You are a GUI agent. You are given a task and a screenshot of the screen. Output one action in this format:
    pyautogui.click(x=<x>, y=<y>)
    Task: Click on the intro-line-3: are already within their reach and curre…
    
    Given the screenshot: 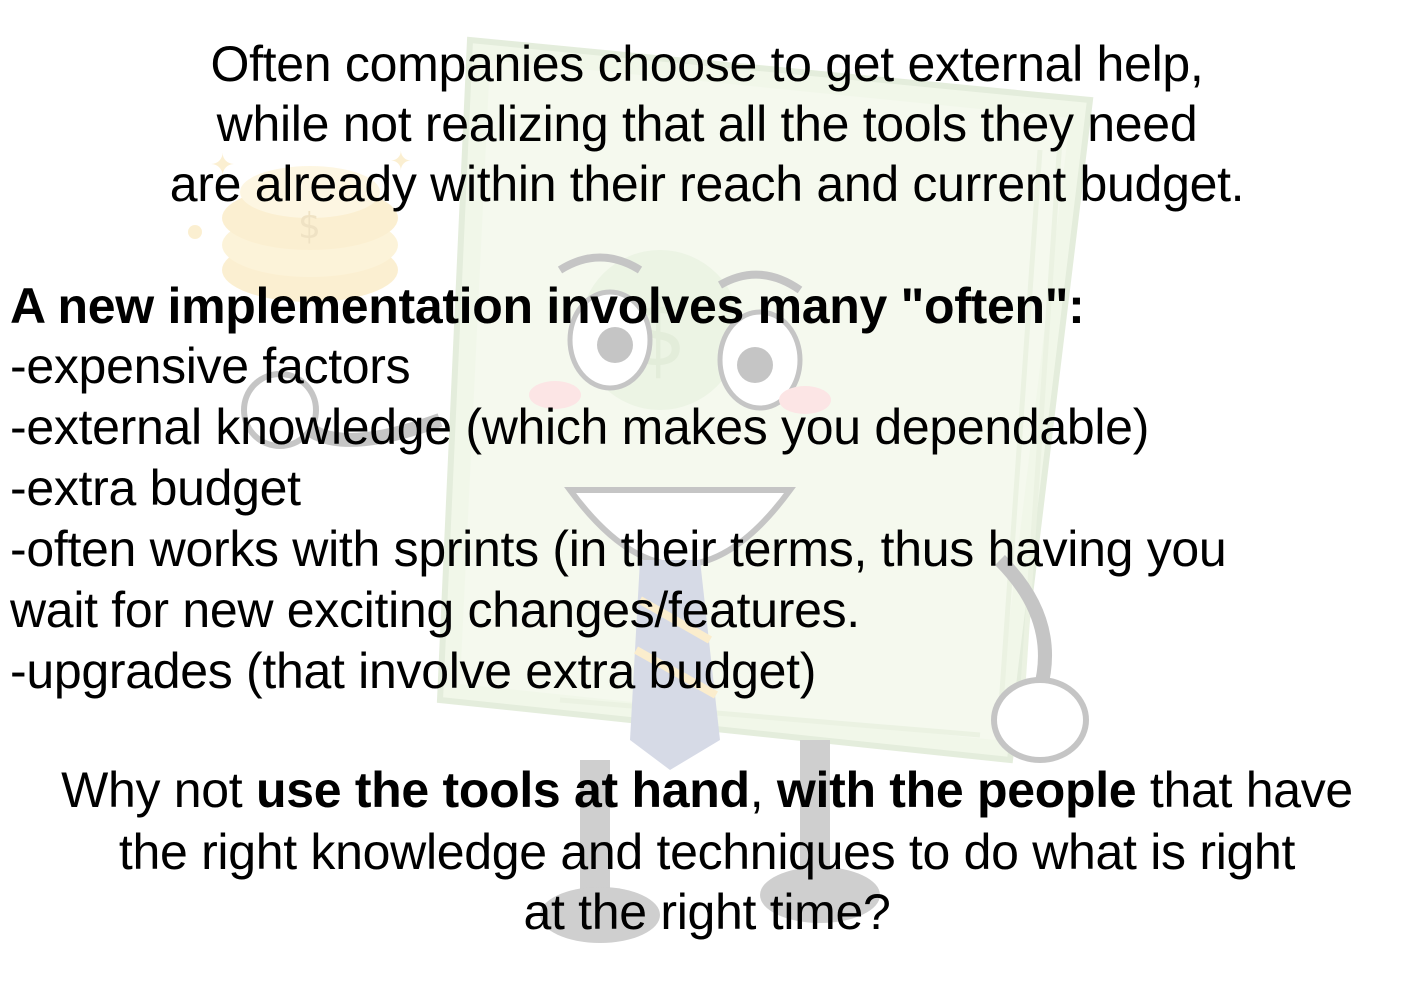 What is the action you would take?
    pyautogui.click(x=707, y=184)
    